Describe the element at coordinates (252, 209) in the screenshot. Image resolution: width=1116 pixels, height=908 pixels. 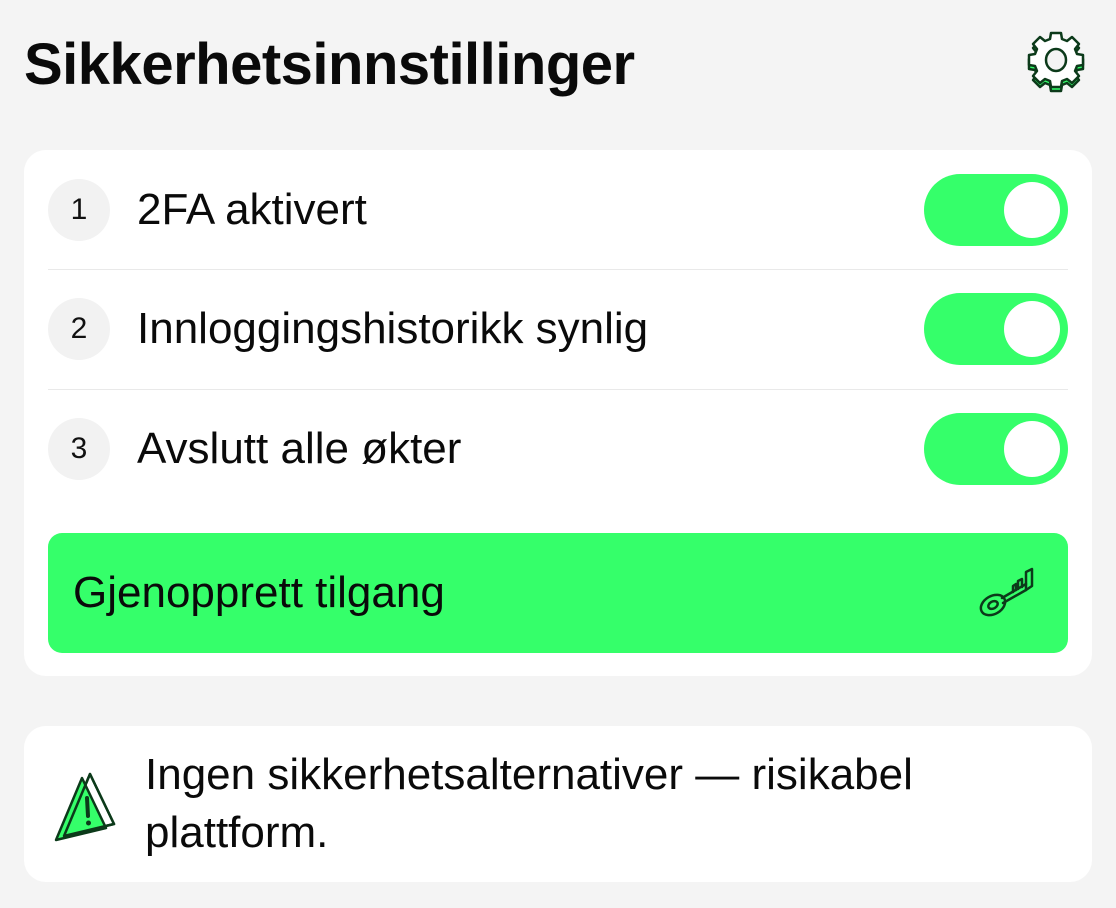
I see `setting-label: 2FA aktivert` at that location.